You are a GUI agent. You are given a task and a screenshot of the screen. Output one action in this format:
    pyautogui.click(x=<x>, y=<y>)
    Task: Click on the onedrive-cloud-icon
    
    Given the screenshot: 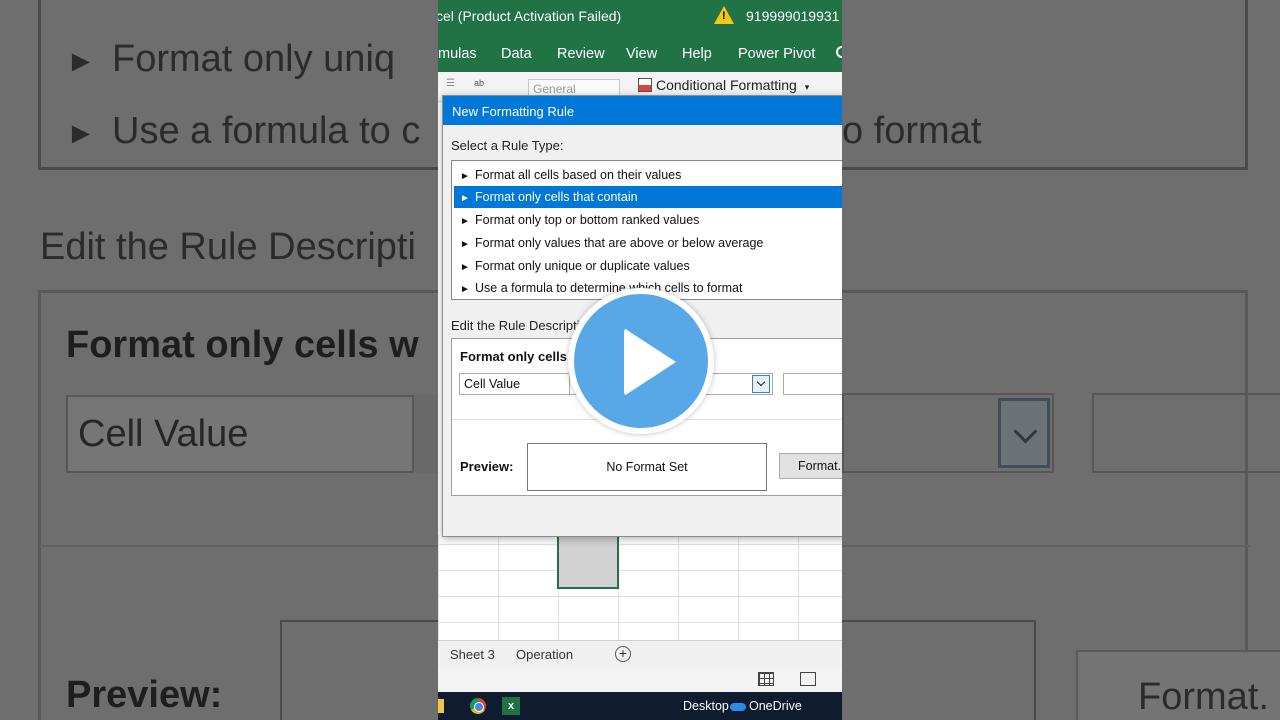 What is the action you would take?
    pyautogui.click(x=738, y=707)
    